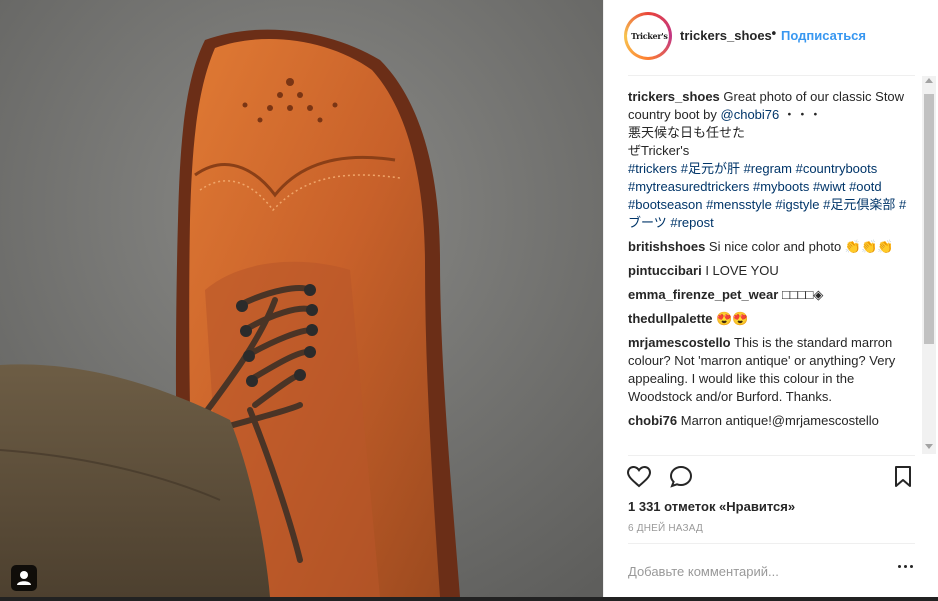  Describe the element at coordinates (753, 571) in the screenshot. I see `add-comment-input` at that location.